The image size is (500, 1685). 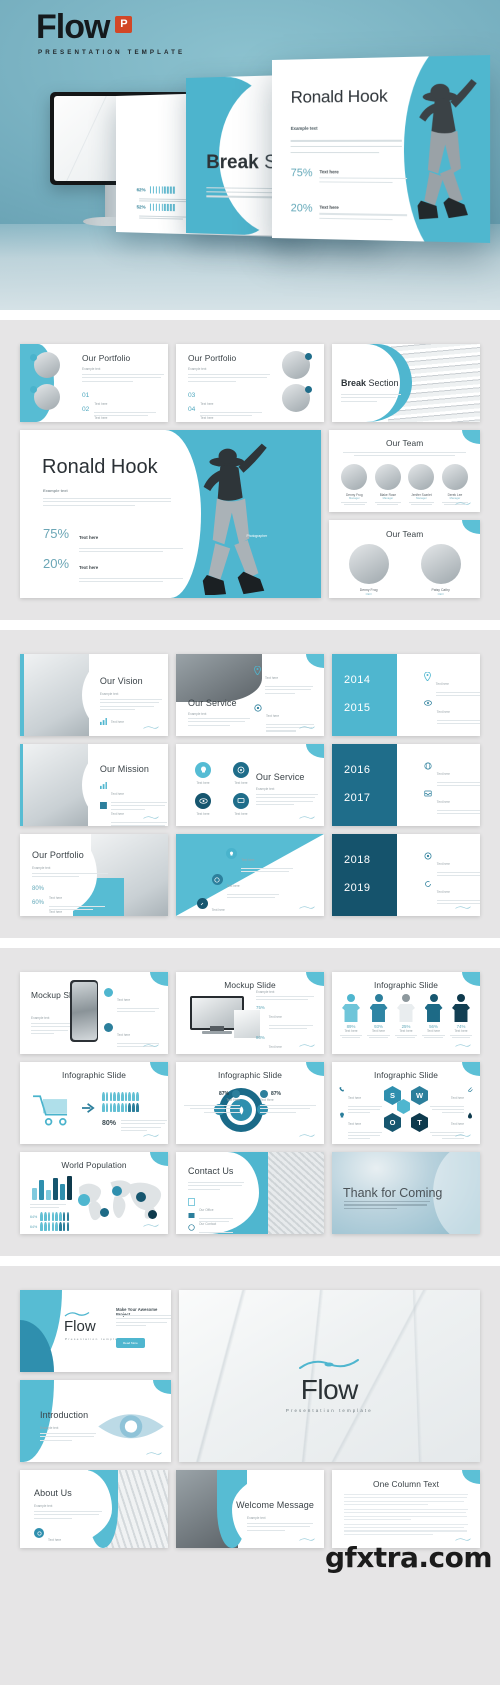 What do you see at coordinates (94, 1103) in the screenshot?
I see `slide-infographic-cart: Infographic Slide 80%` at bounding box center [94, 1103].